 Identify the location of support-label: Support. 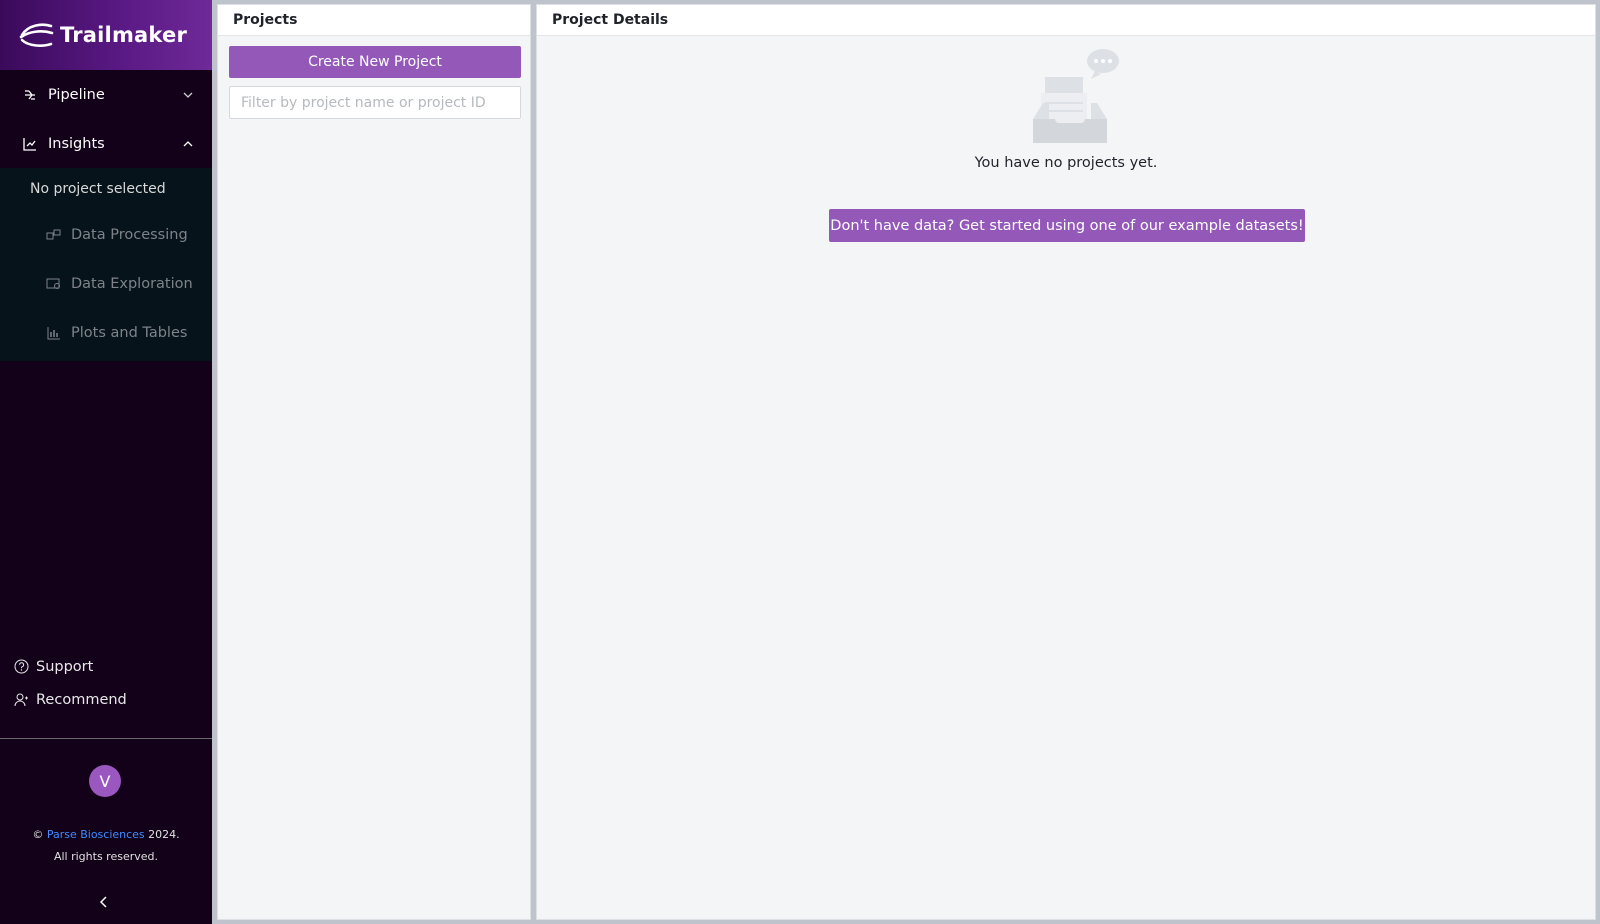
(65, 666).